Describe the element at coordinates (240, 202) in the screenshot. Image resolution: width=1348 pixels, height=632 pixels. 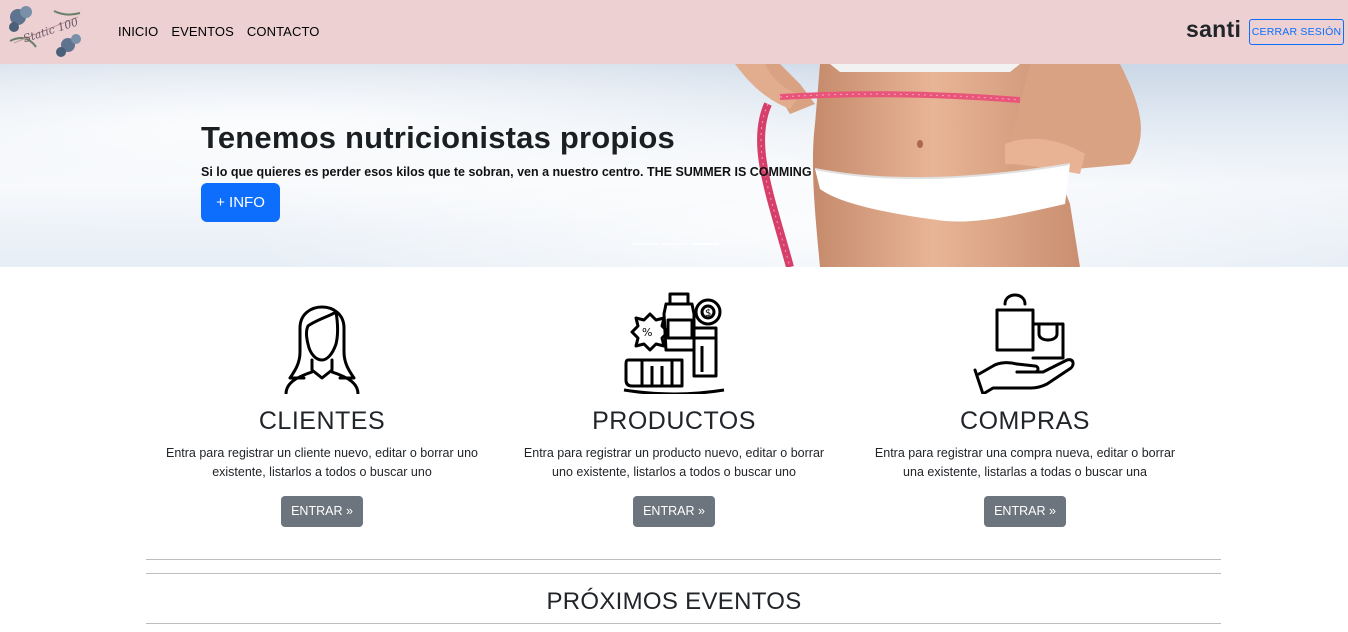
I see `info-button: + INFO` at that location.